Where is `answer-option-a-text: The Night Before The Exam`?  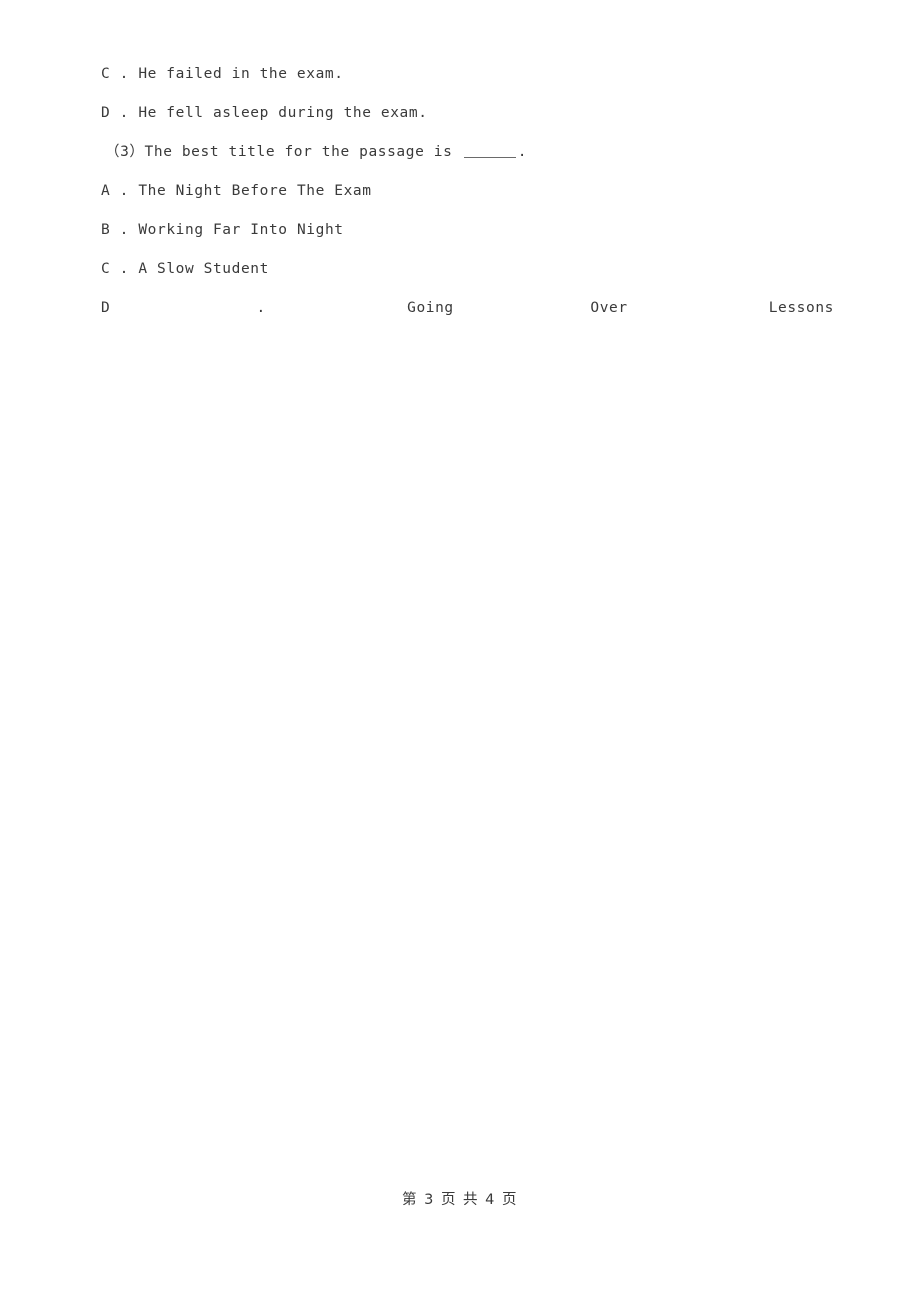
answer-option-a-text: The Night Before The Exam is located at coordinates (255, 191).